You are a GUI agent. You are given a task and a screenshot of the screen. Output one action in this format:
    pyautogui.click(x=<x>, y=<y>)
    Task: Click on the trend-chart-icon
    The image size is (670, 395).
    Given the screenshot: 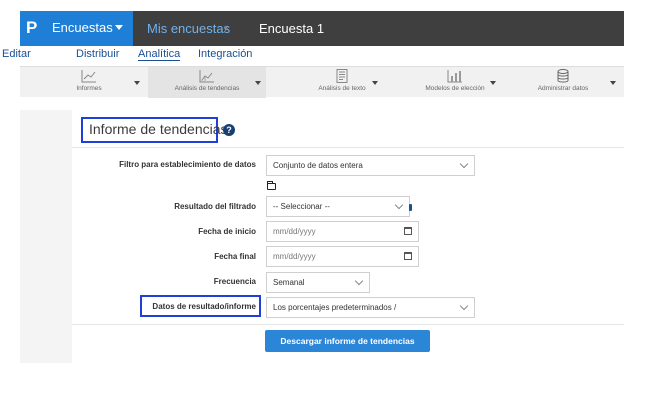 What is the action you would take?
    pyautogui.click(x=206, y=76)
    